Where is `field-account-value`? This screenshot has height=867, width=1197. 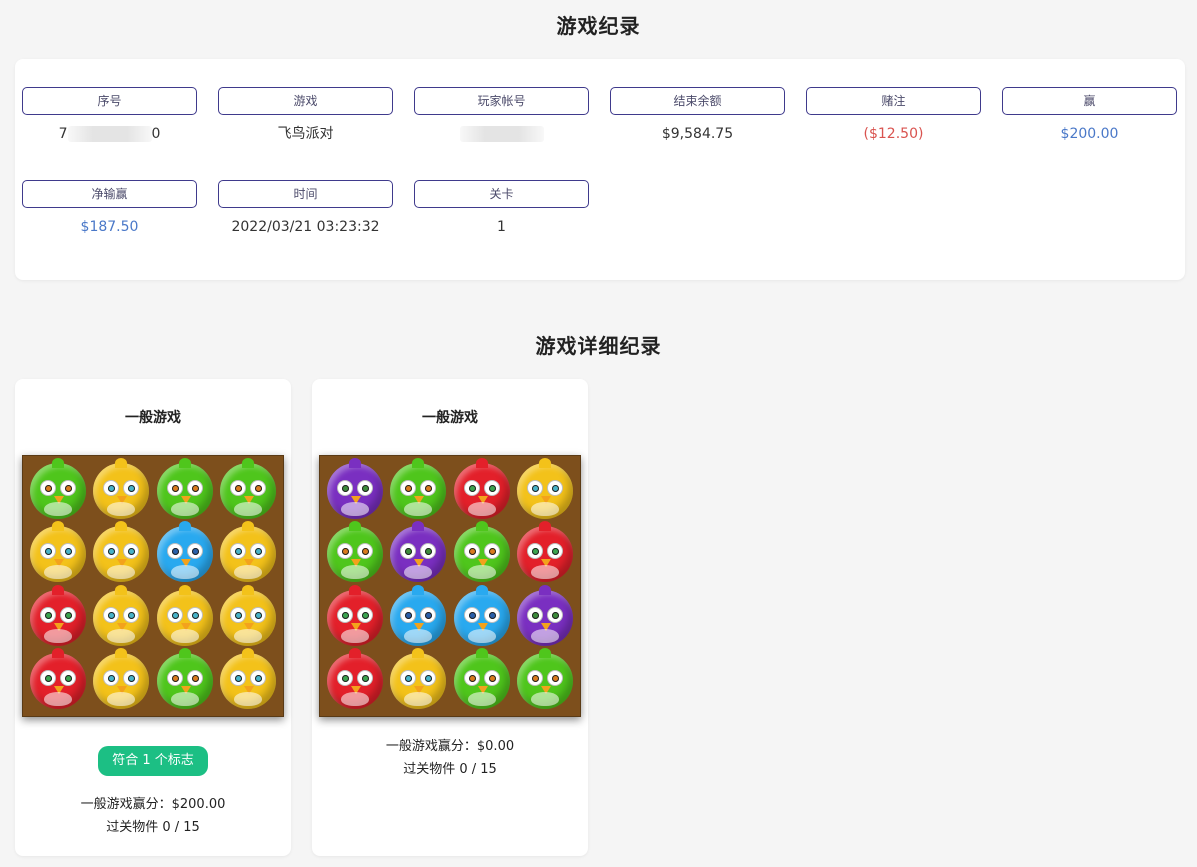 field-account-value is located at coordinates (501, 134).